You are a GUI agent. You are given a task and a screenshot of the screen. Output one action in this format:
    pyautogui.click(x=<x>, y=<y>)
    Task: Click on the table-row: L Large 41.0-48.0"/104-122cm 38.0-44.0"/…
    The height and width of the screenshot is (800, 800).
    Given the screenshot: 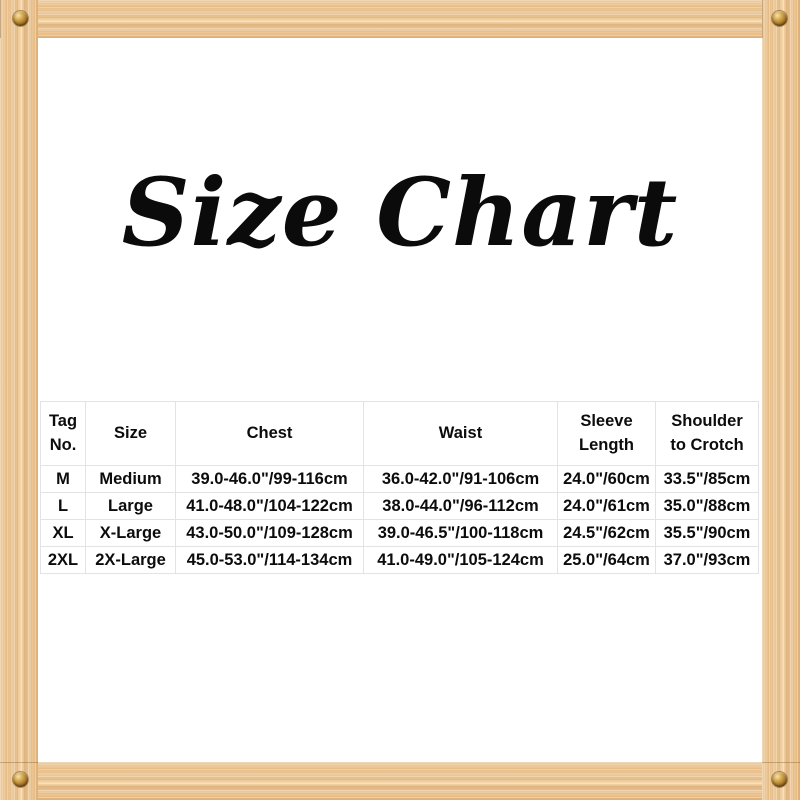 What is the action you would take?
    pyautogui.click(x=399, y=506)
    